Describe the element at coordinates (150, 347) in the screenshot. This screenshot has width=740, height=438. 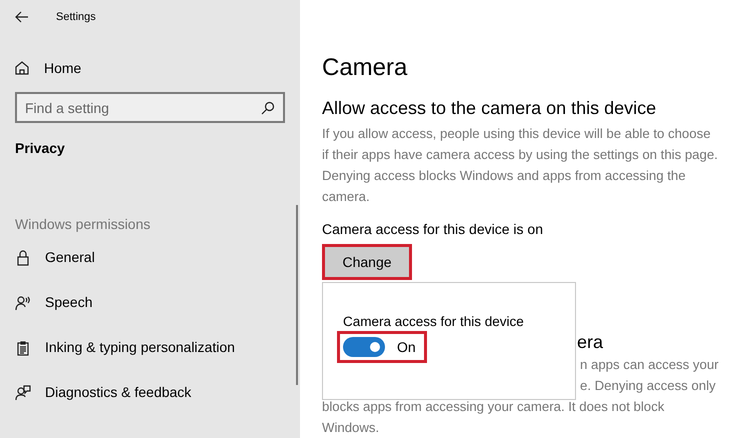
I see `sidebar-item: Inking & typing personalization` at that location.